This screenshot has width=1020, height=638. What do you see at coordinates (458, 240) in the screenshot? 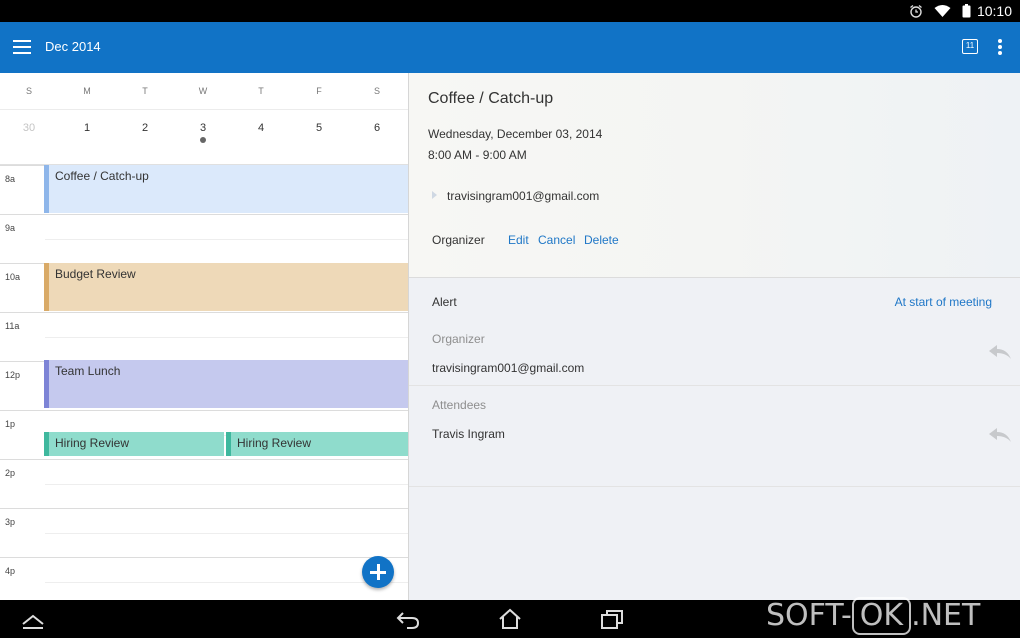
I see `organizer-role-label: Organizer` at bounding box center [458, 240].